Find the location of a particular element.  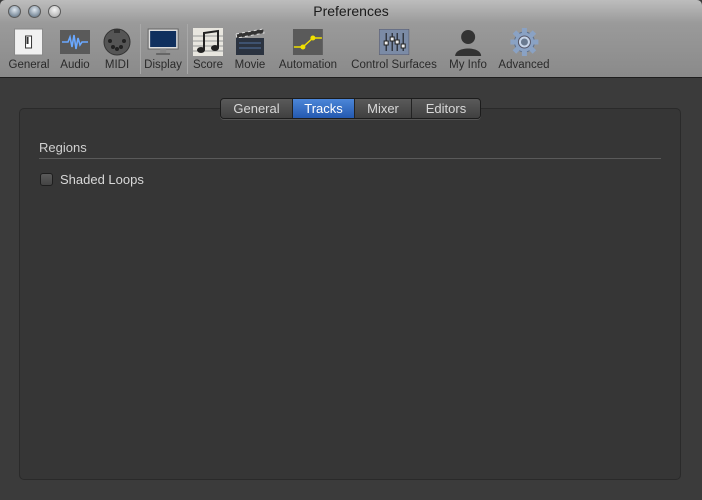

faders-icon is located at coordinates (394, 42).